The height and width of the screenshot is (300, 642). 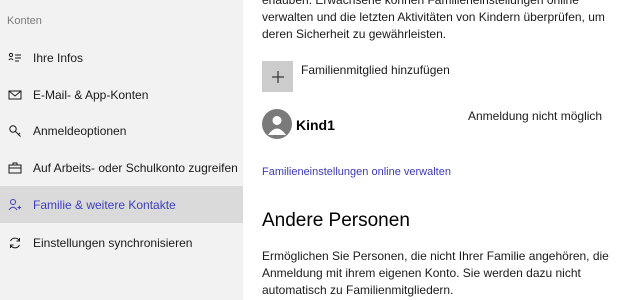 I want to click on sidebar-item-familie: Familie & weitere Kontakte, so click(x=121, y=204).